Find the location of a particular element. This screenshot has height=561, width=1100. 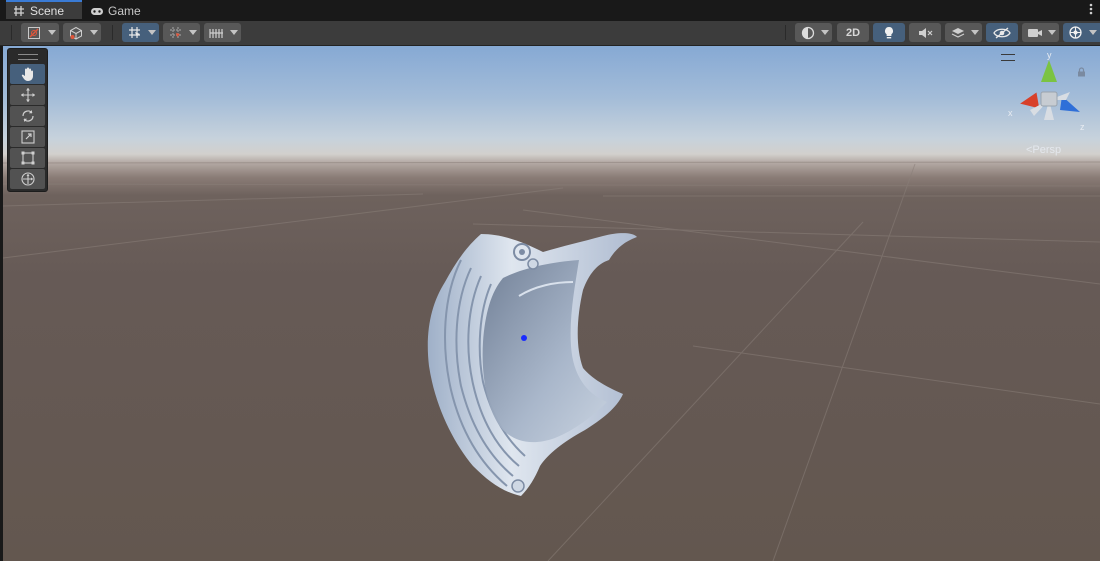

two-d-label: 2D is located at coordinates (853, 32).